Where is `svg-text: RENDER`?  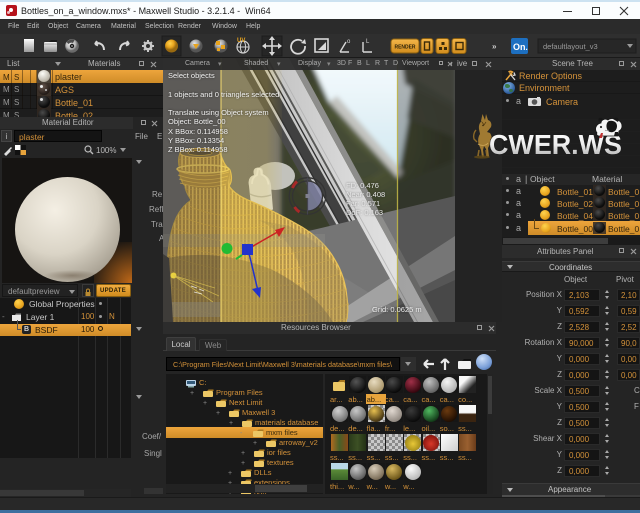 svg-text: RENDER is located at coordinates (405, 48).